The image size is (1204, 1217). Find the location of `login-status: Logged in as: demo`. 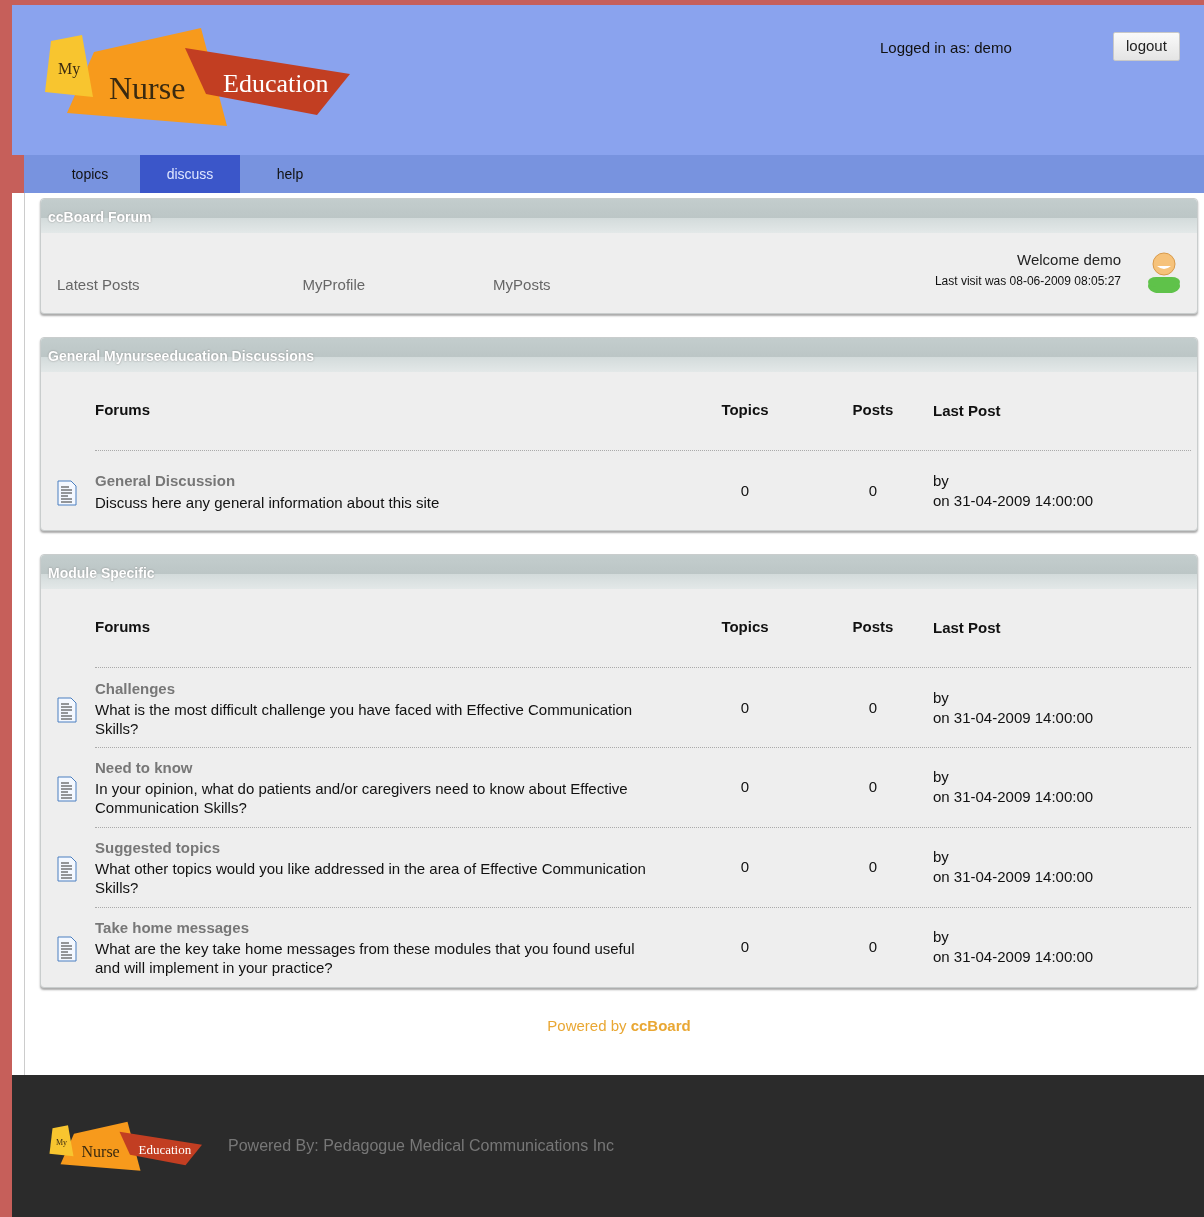

login-status: Logged in as: demo is located at coordinates (946, 48).